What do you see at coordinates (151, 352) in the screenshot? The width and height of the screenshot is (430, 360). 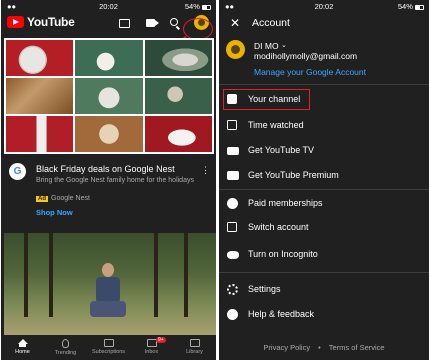 I see `nav-label: Inbox` at bounding box center [151, 352].